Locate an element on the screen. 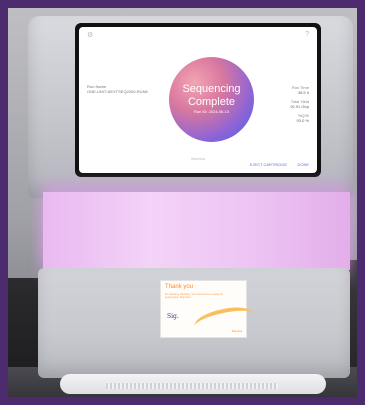 The width and height of the screenshot is (365, 405). sticker-signature: Sig. is located at coordinates (173, 316).